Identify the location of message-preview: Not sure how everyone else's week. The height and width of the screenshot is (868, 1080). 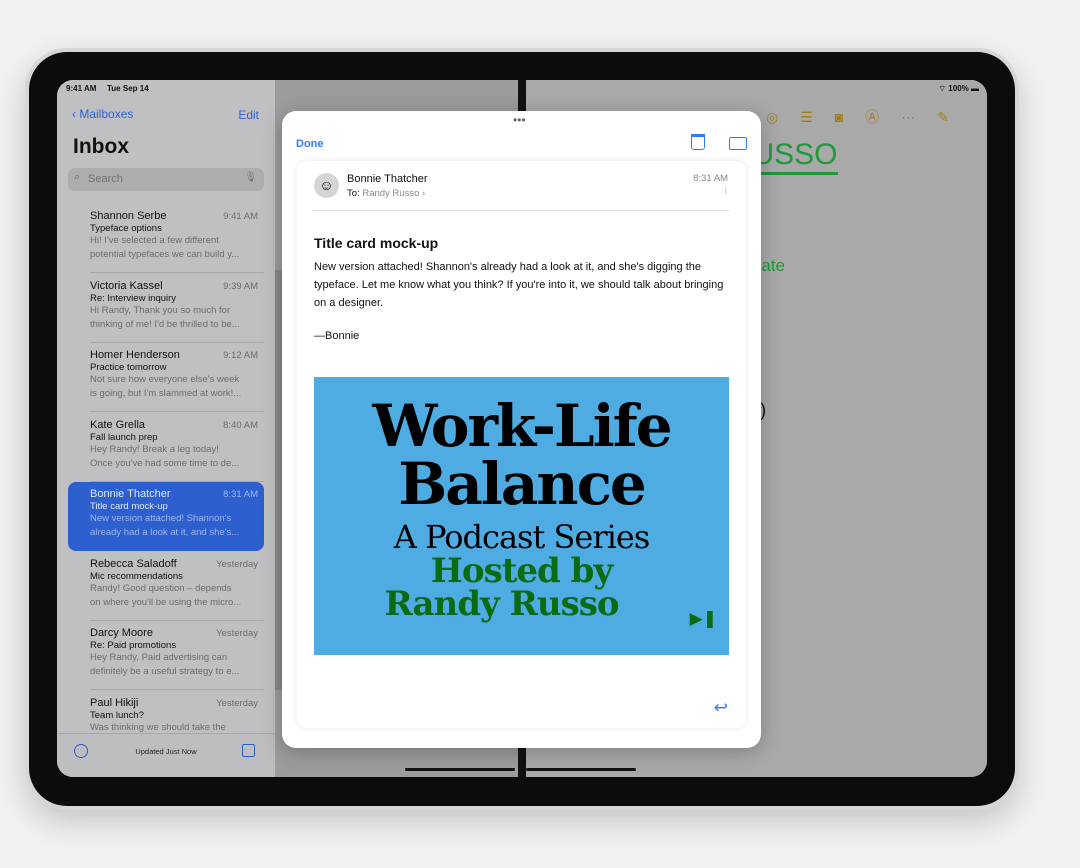
(165, 379).